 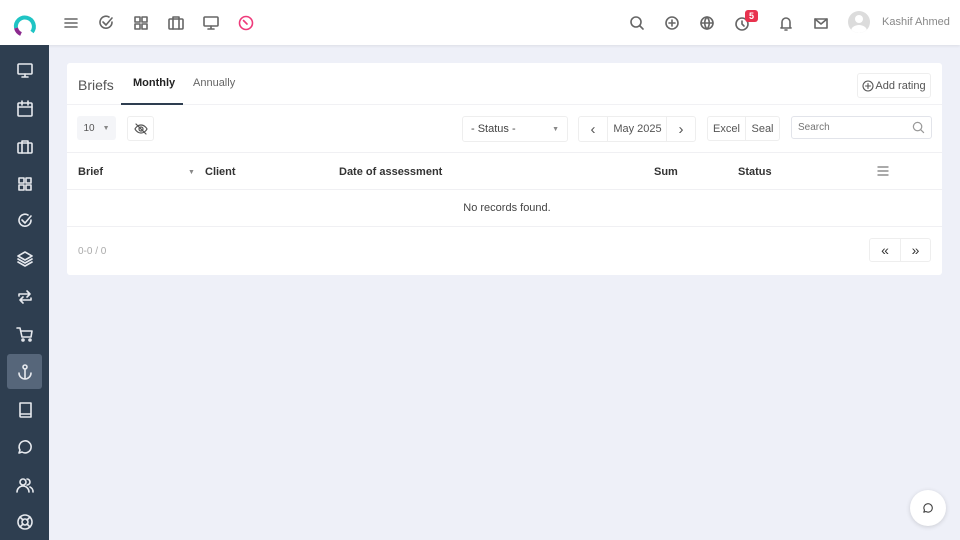 What do you see at coordinates (755, 172) in the screenshot?
I see `column-header-status: Status` at bounding box center [755, 172].